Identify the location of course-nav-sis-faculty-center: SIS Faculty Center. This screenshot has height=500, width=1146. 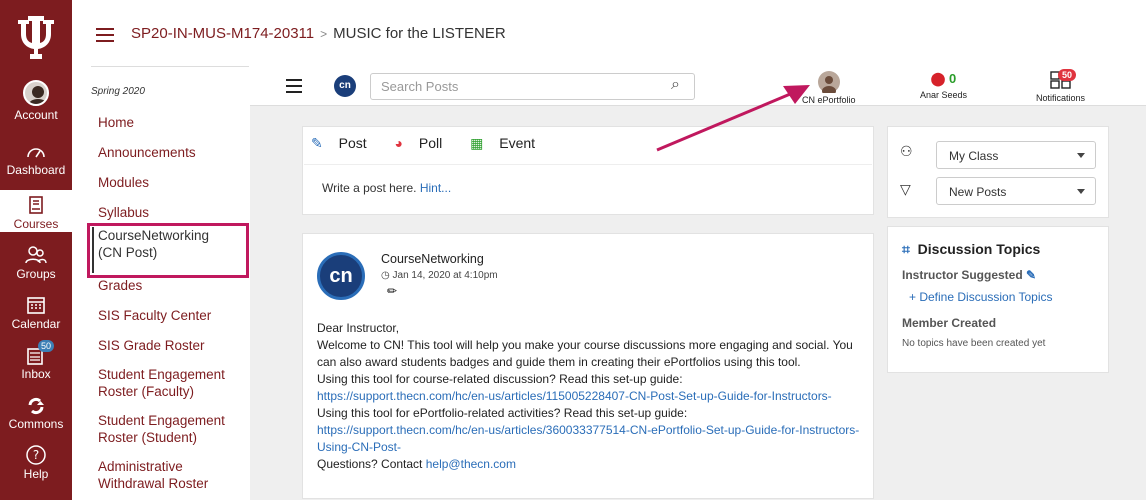
(154, 315).